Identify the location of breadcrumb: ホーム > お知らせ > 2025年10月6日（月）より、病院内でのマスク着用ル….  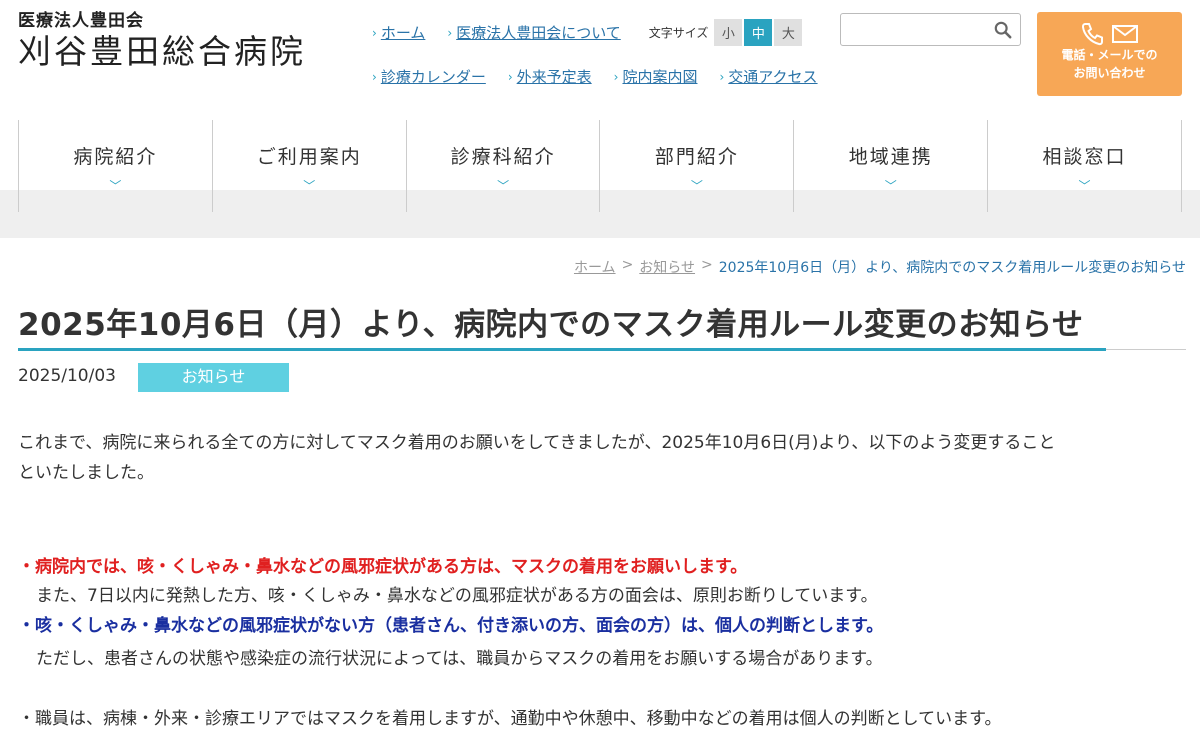
(880, 267).